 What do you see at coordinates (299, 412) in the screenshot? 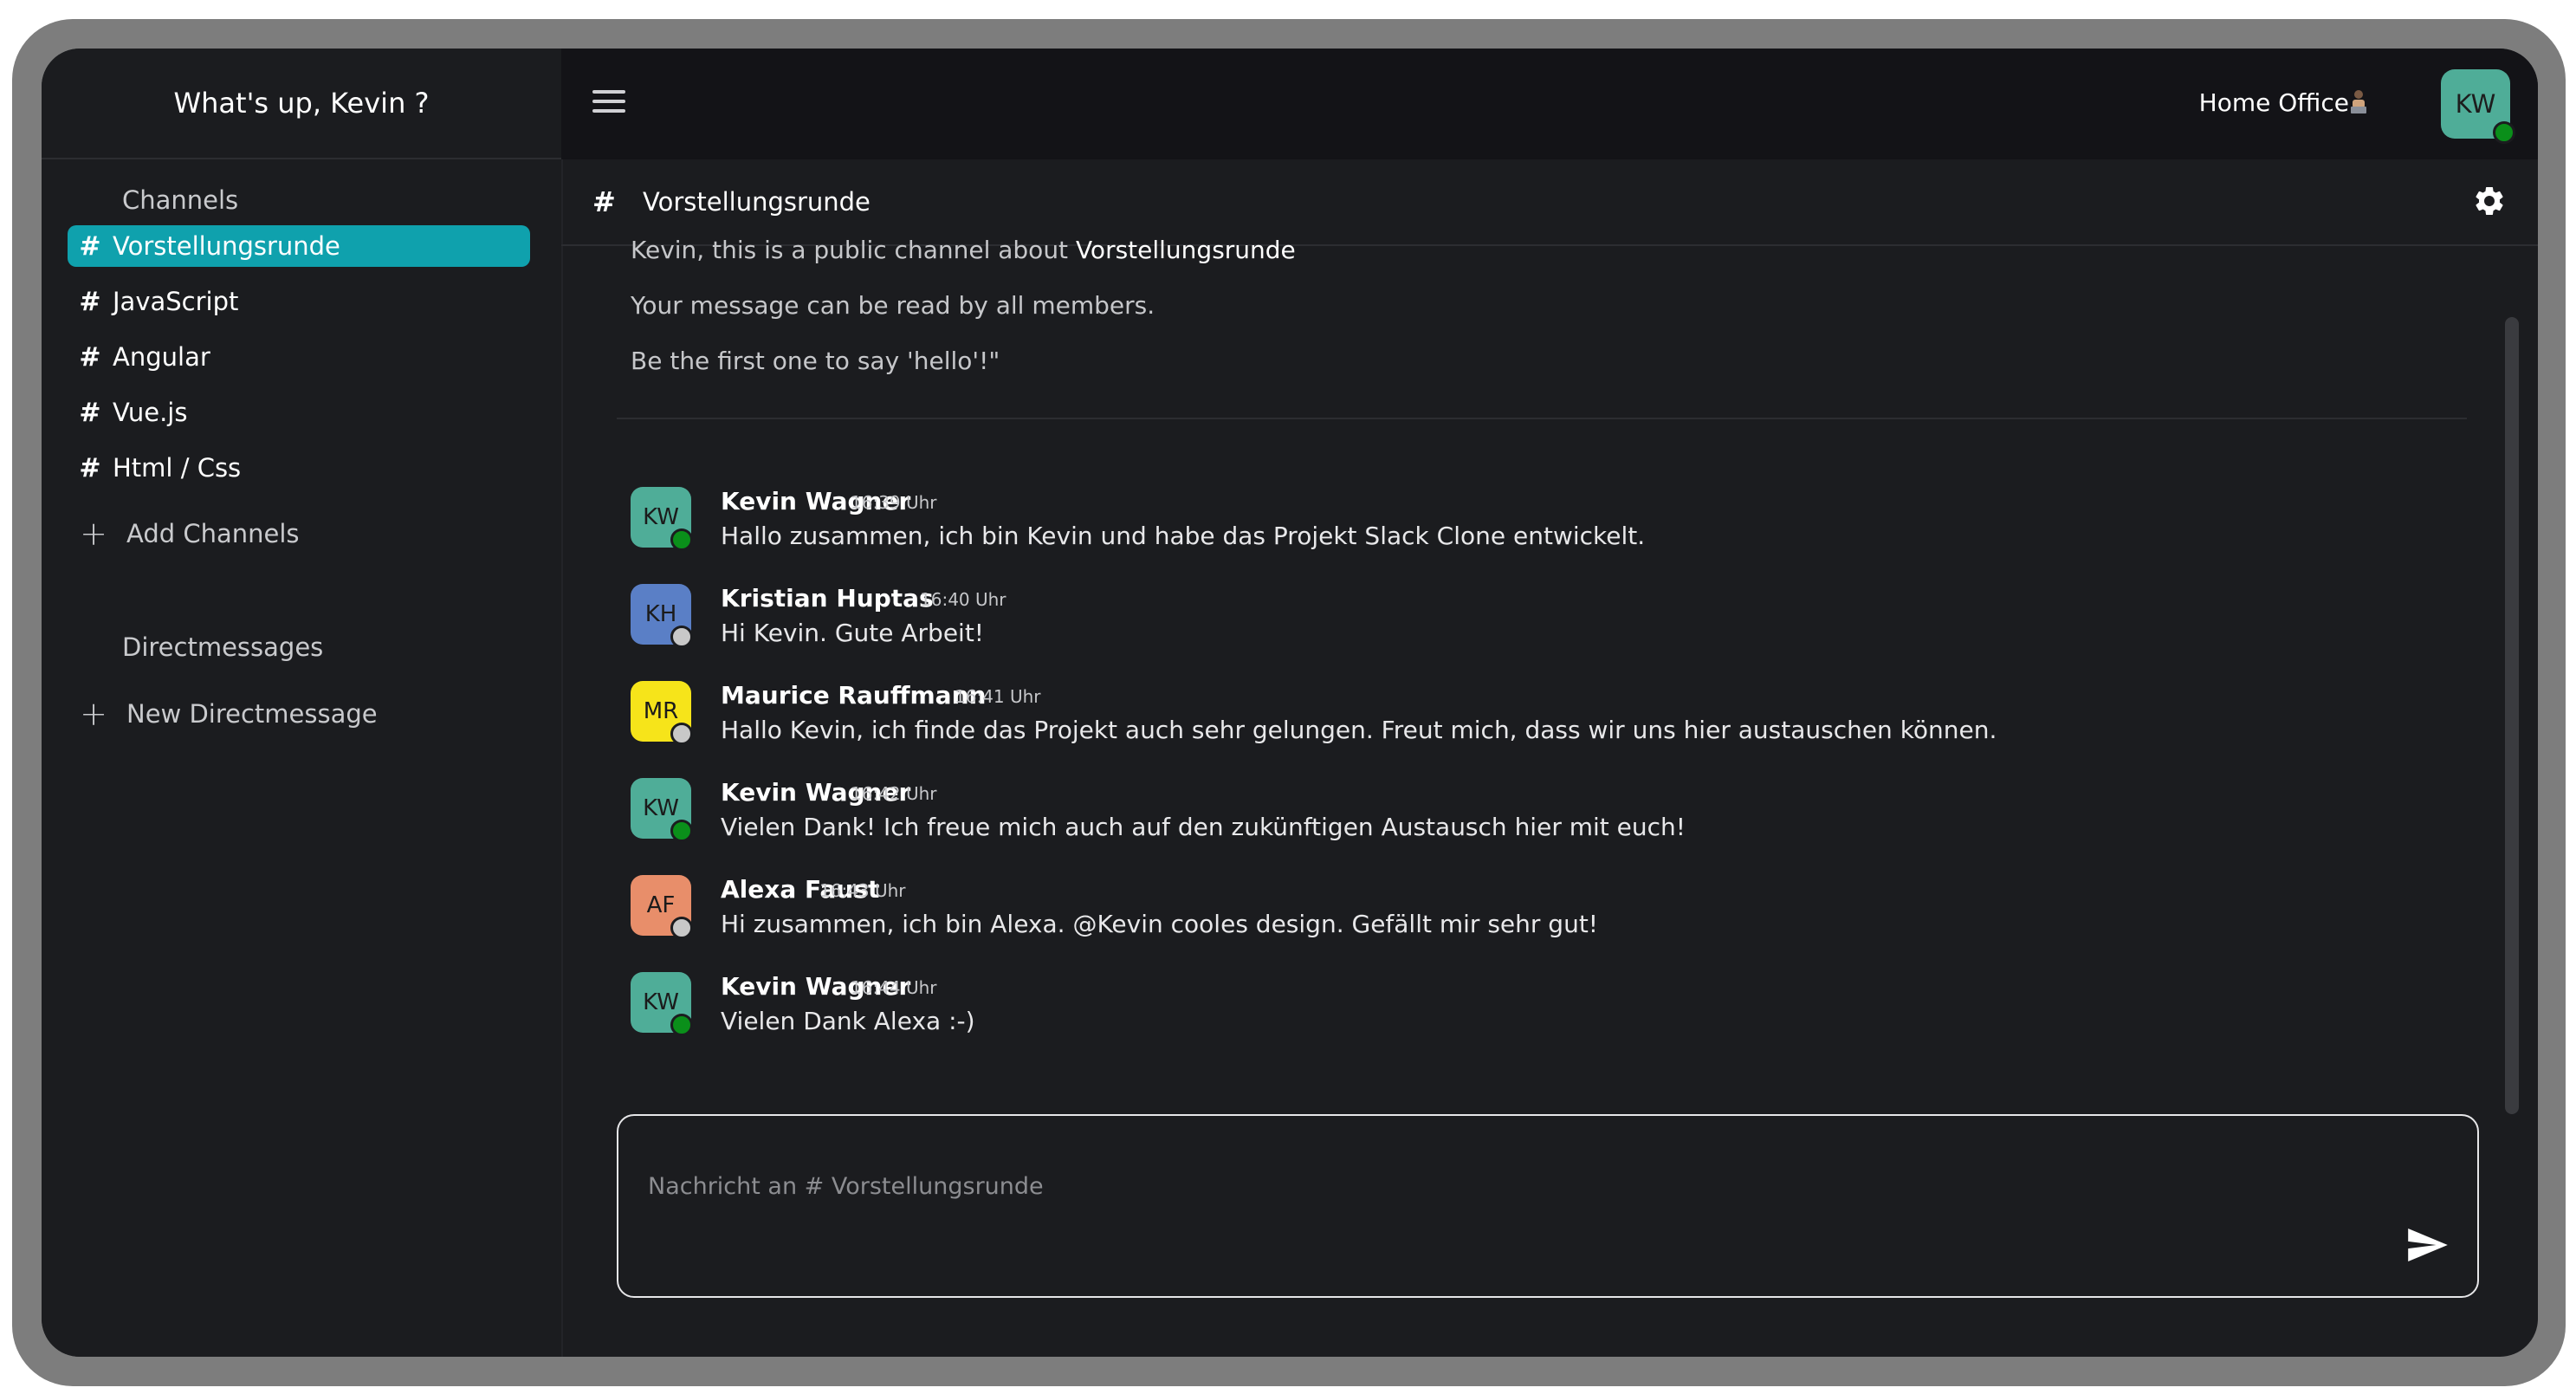
I see `sidebar-item-vuejs: # Vue.js` at bounding box center [299, 412].